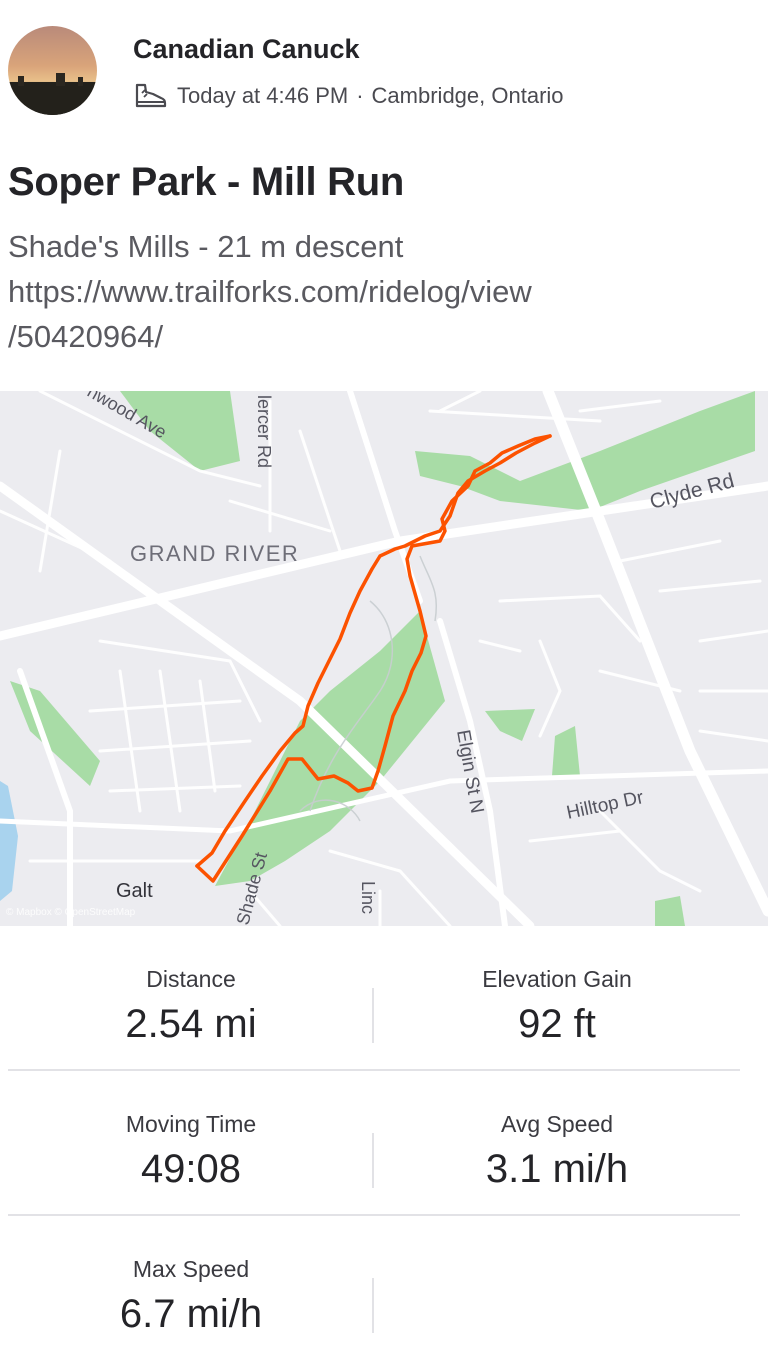  What do you see at coordinates (191, 1143) in the screenshot?
I see `stat-moving-time: Moving Time 49:08` at bounding box center [191, 1143].